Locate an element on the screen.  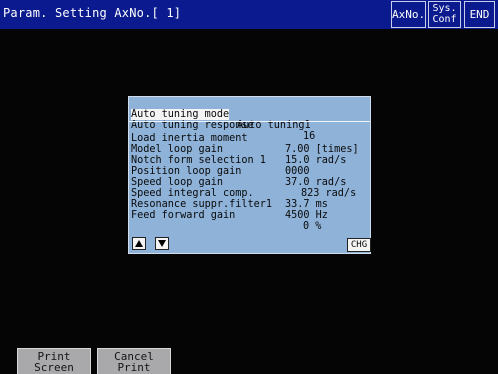
scroll-up-button is located at coordinates (139, 243).